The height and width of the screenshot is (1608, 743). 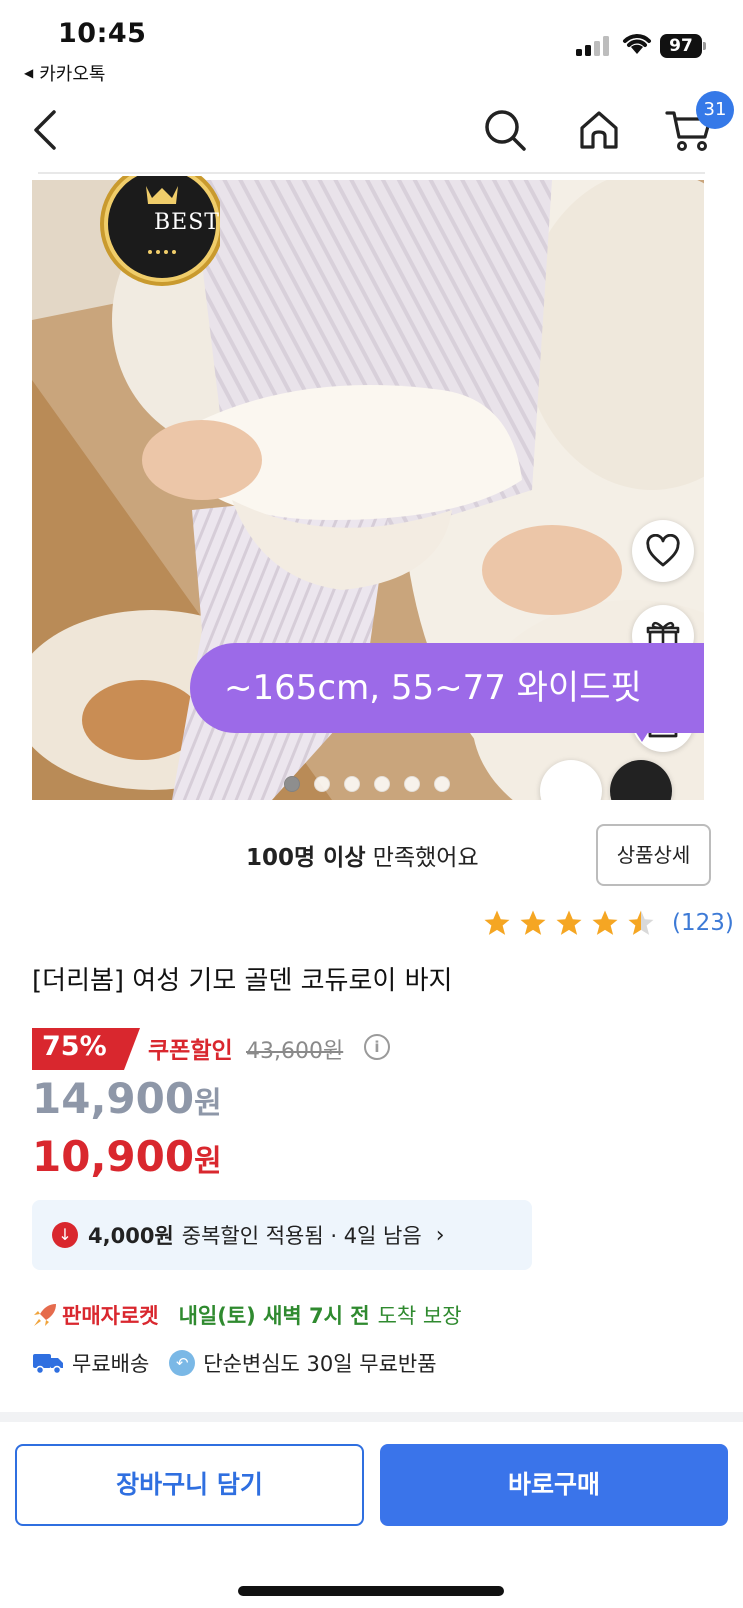 I want to click on chevron-left-icon, so click(x=45, y=130).